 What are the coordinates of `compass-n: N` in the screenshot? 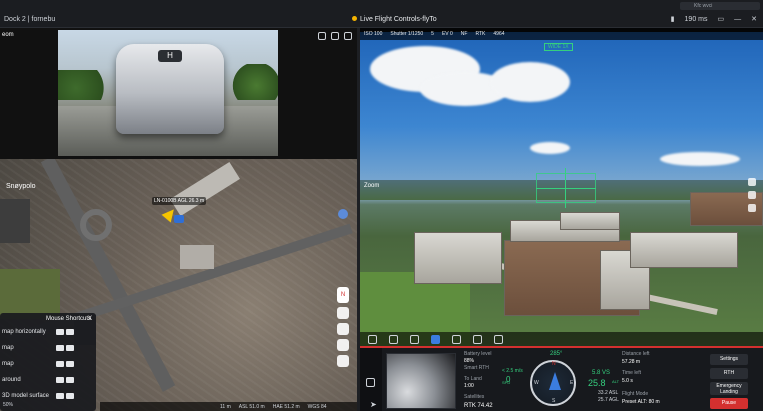 It's located at (554, 364).